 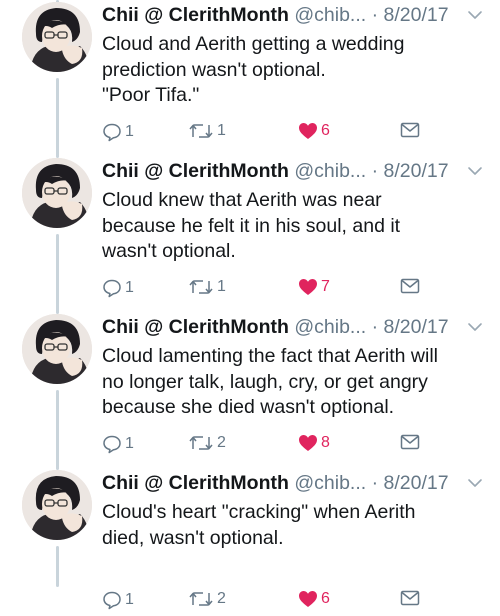 I want to click on tweet-text-line: wasn't optional., so click(x=169, y=251).